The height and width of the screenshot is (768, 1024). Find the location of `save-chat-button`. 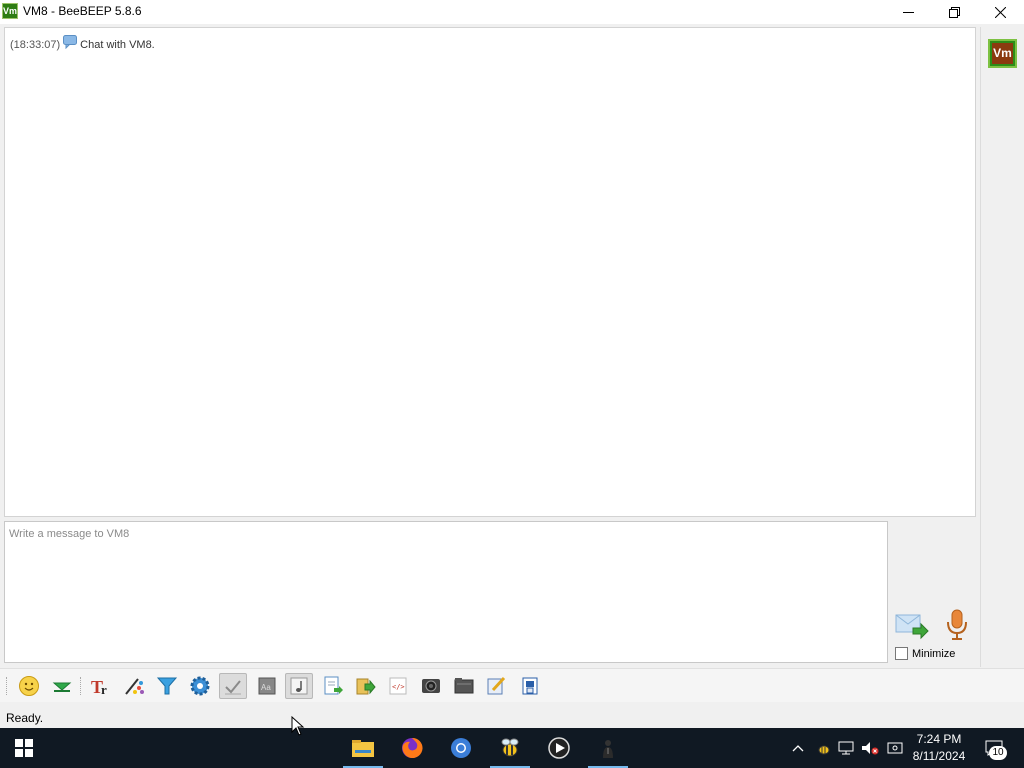

save-chat-button is located at coordinates (333, 686).